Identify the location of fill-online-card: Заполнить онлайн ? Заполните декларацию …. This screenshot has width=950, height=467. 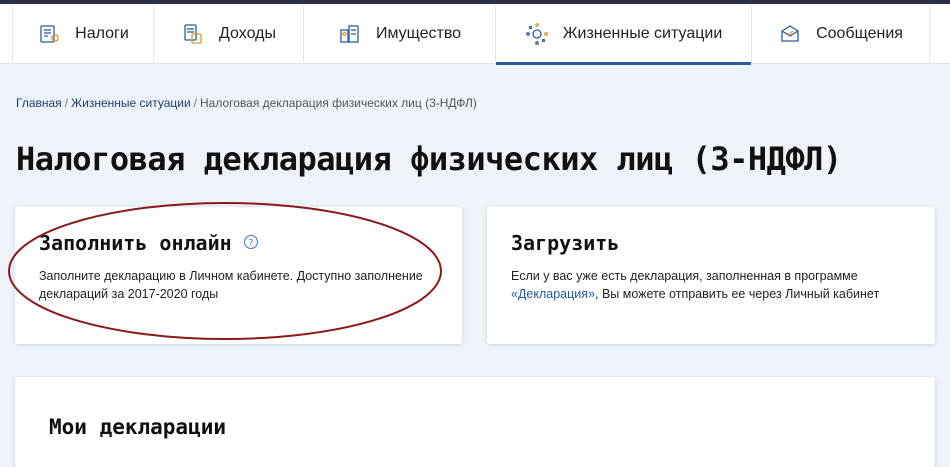
(238, 275).